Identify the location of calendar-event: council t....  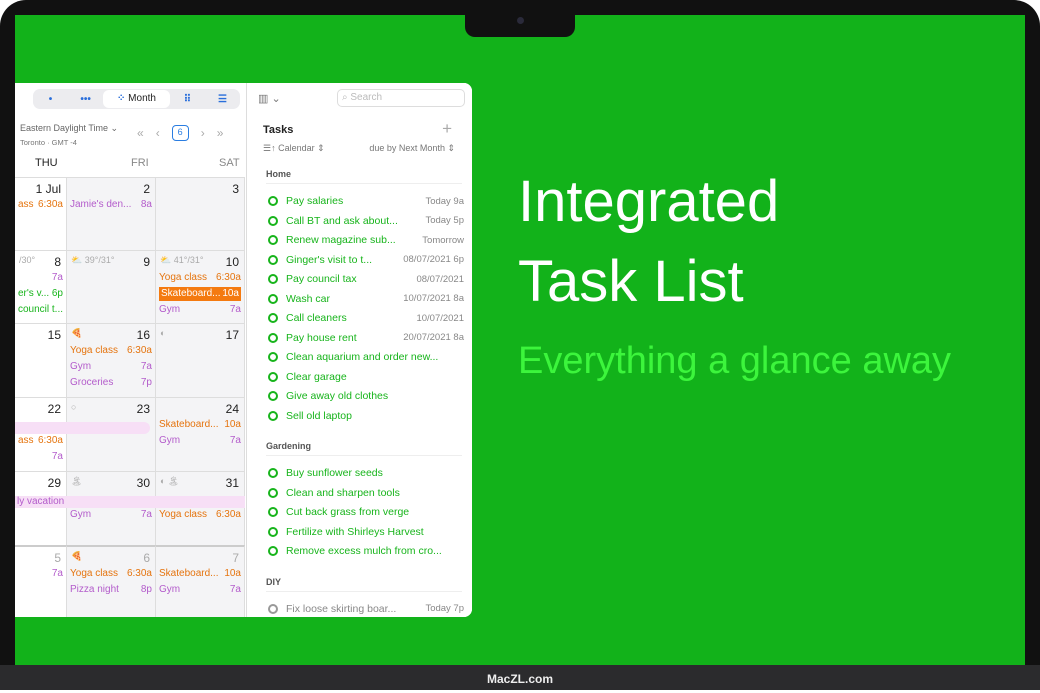
(40, 310).